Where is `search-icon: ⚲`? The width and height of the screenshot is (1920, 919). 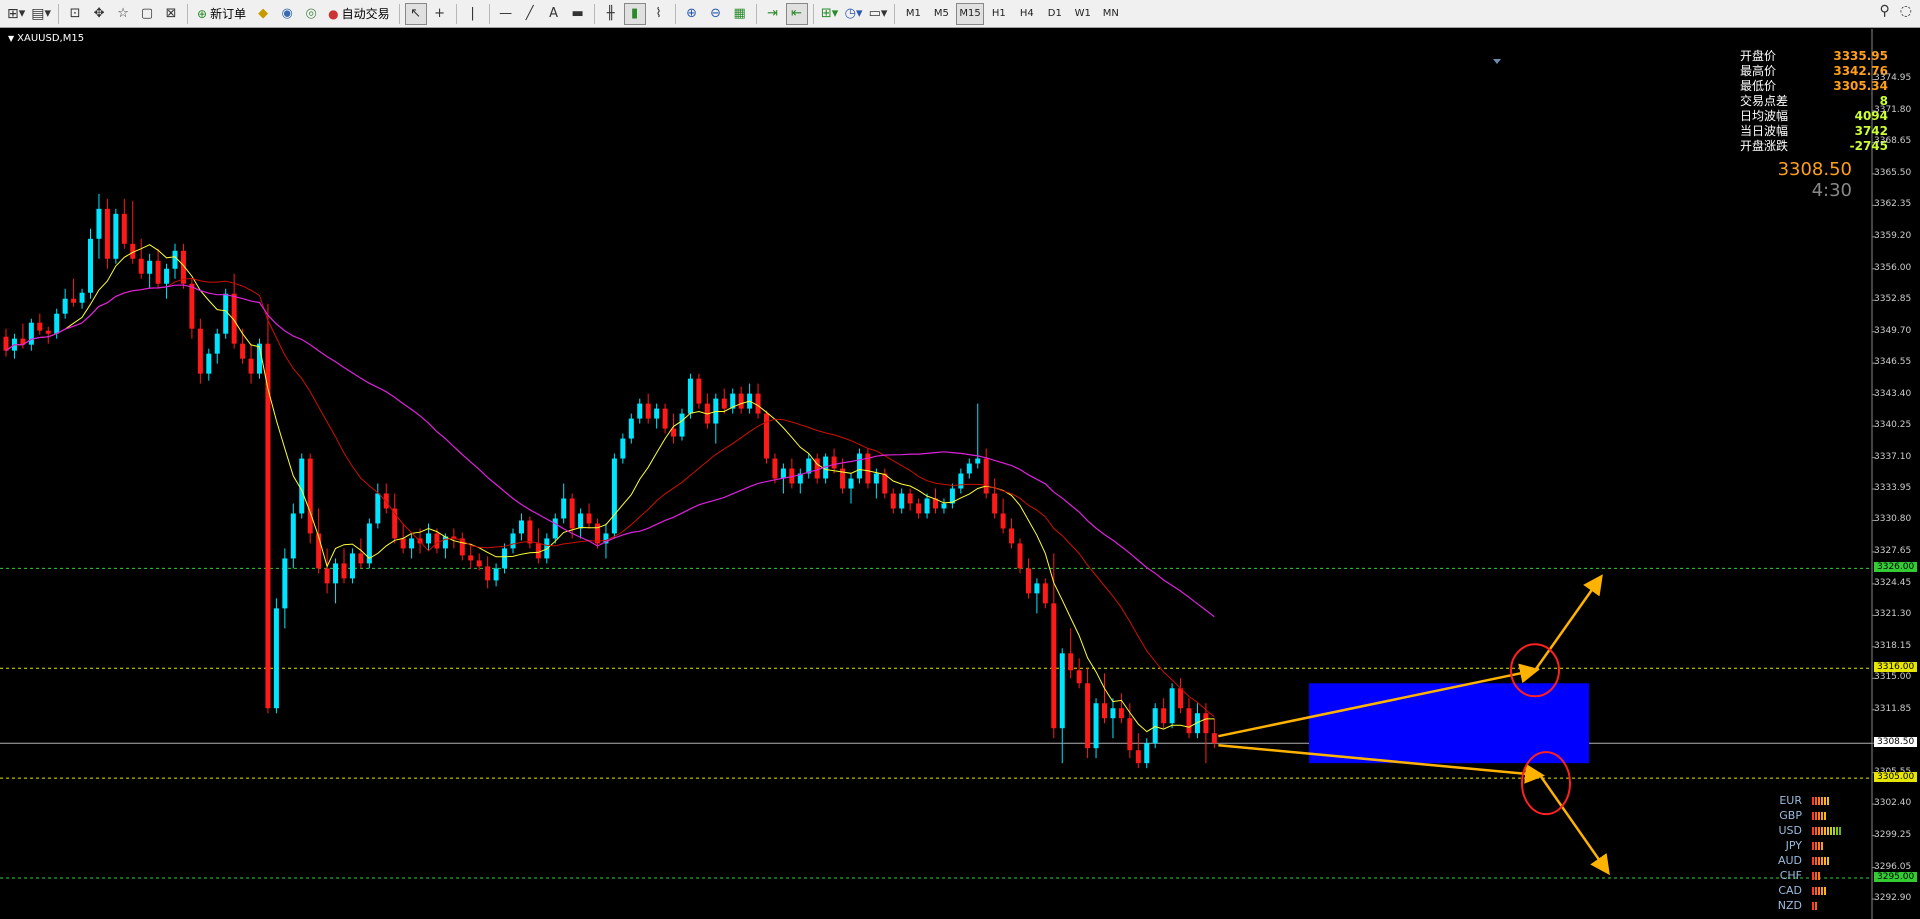 search-icon: ⚲ is located at coordinates (1885, 11).